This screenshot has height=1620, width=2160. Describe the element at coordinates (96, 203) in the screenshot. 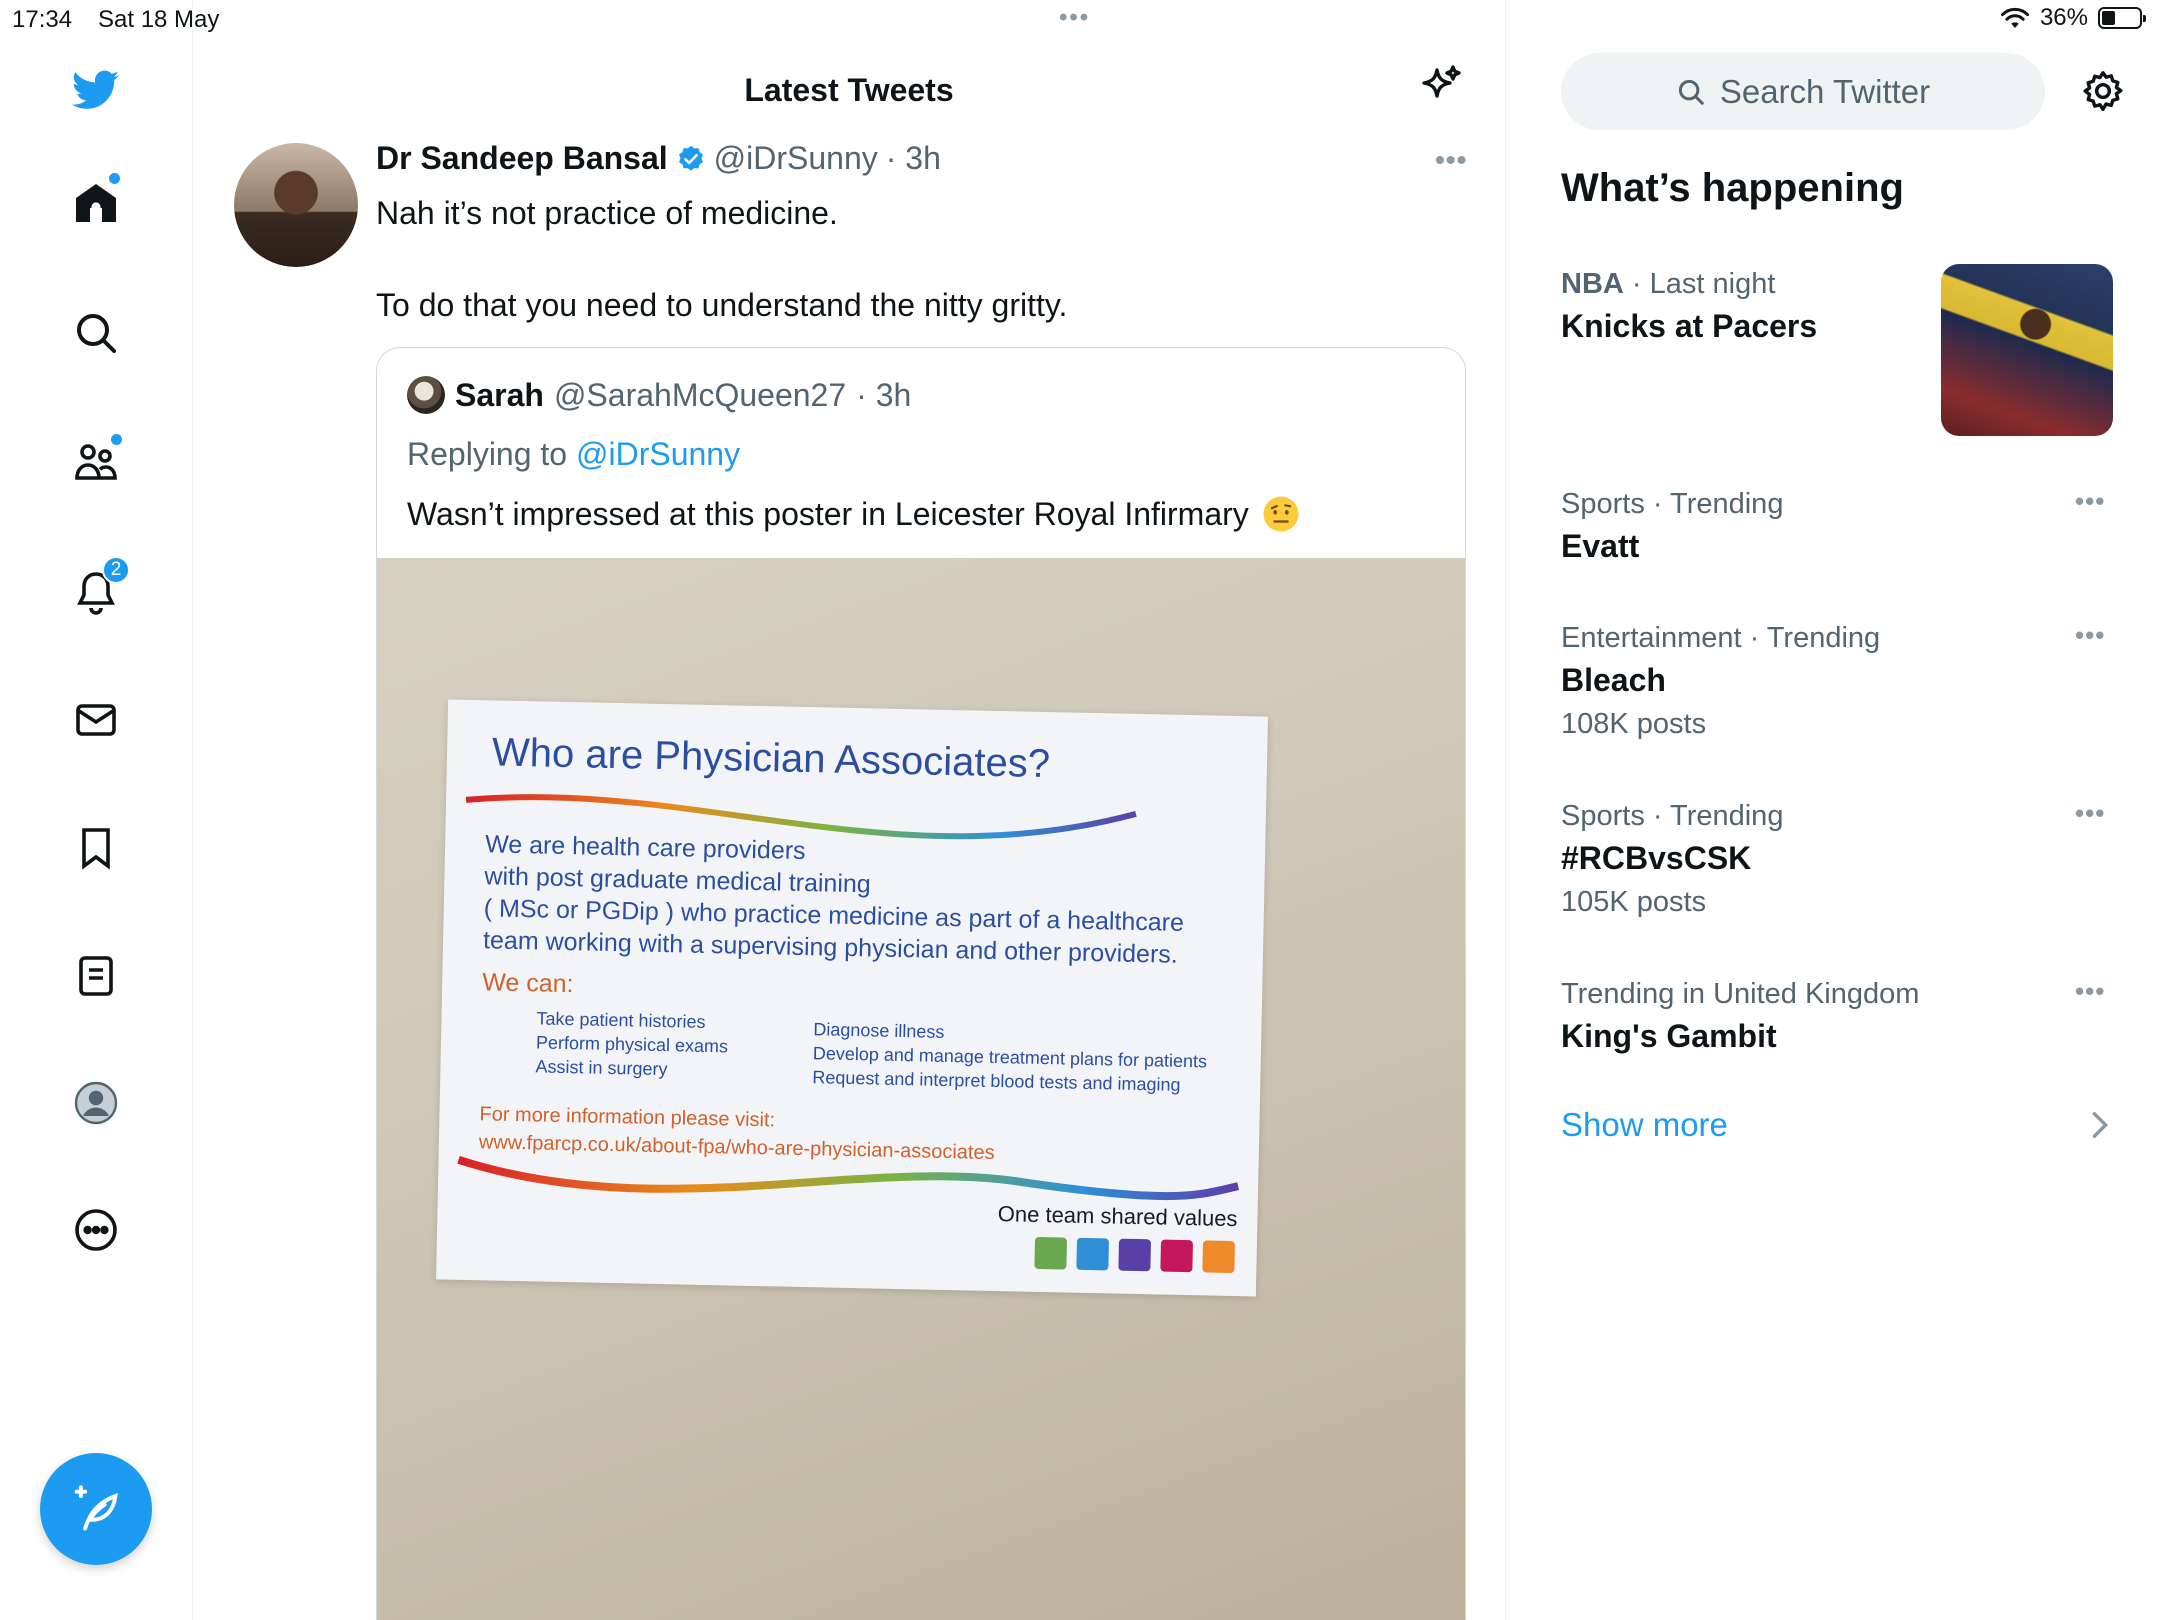

I see `home-icon` at that location.